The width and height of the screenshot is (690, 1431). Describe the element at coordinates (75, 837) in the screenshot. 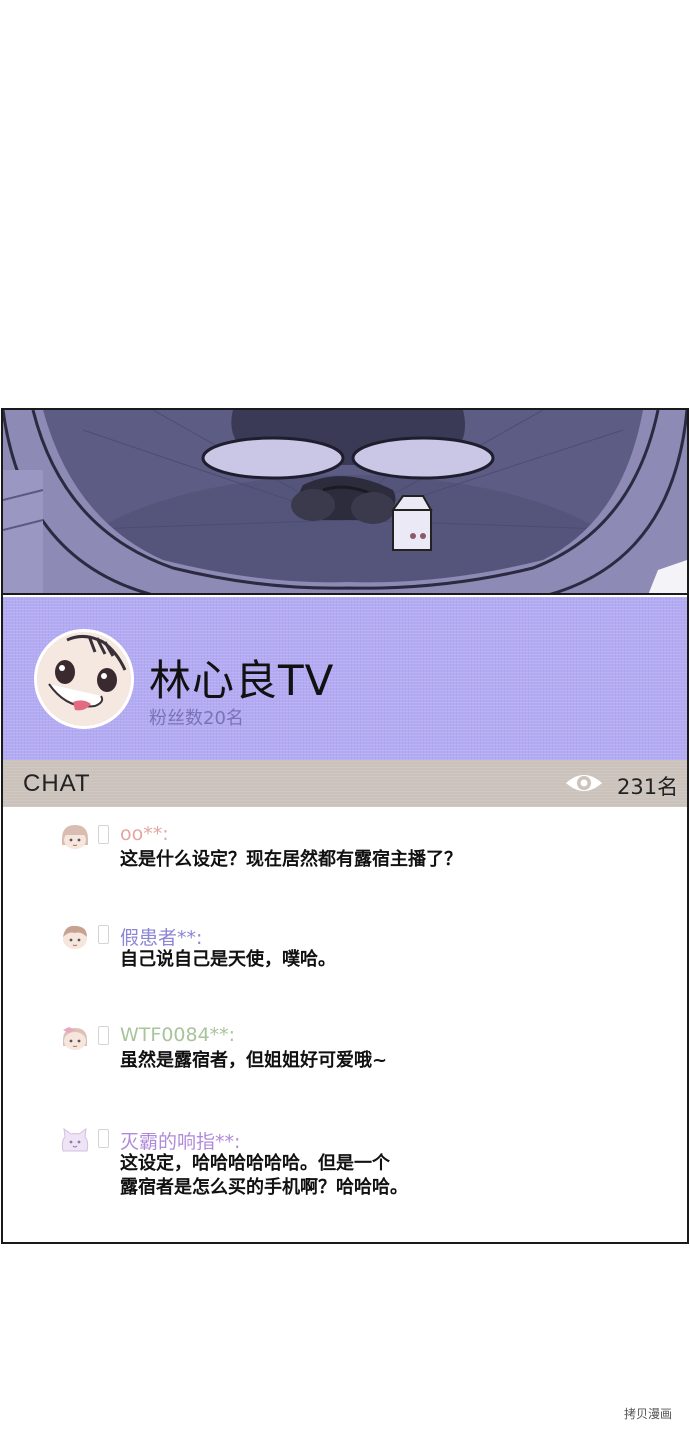

I see `girl-avatar-icon` at that location.